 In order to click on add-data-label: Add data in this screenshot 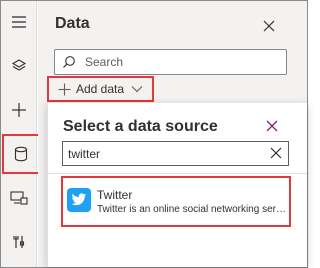, I will do `click(100, 89)`.